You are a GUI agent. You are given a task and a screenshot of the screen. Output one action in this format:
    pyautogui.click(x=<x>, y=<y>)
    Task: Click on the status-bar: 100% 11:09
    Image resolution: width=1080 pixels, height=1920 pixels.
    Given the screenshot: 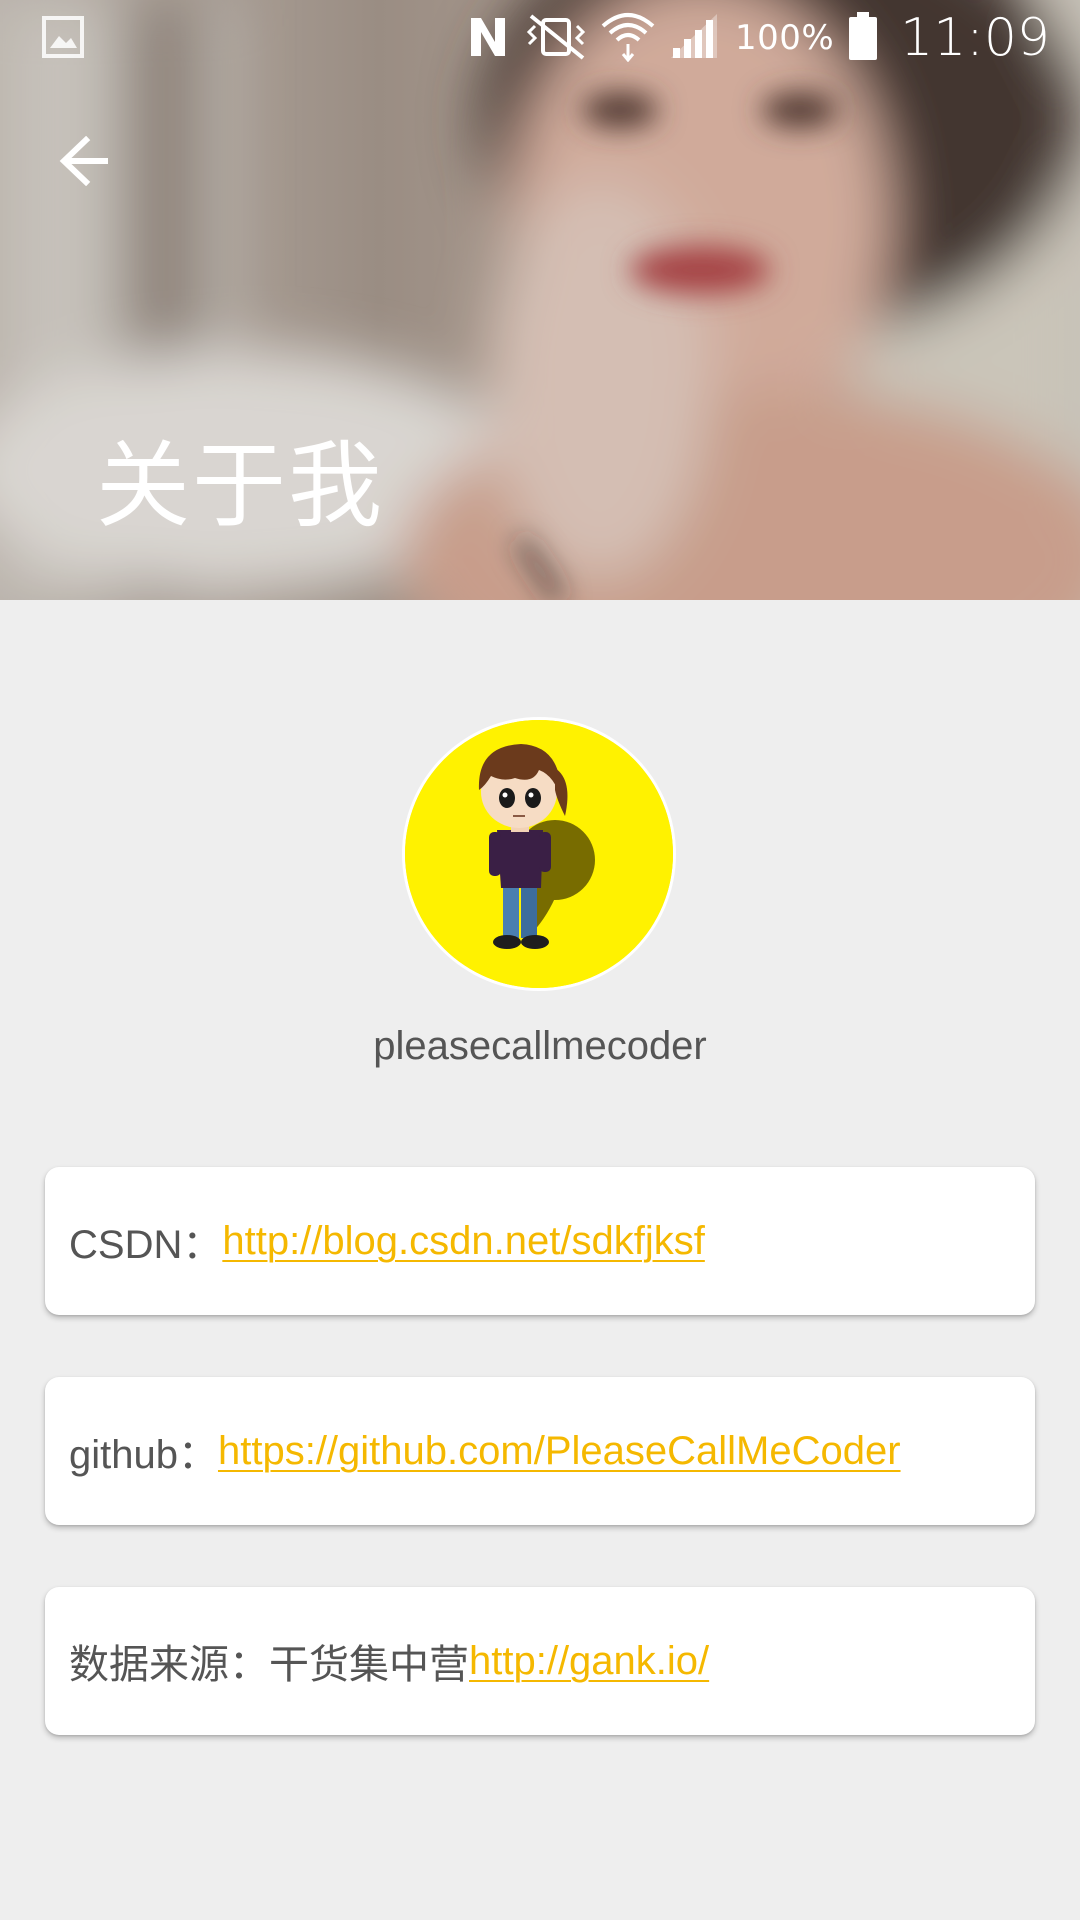 What is the action you would take?
    pyautogui.click(x=540, y=38)
    